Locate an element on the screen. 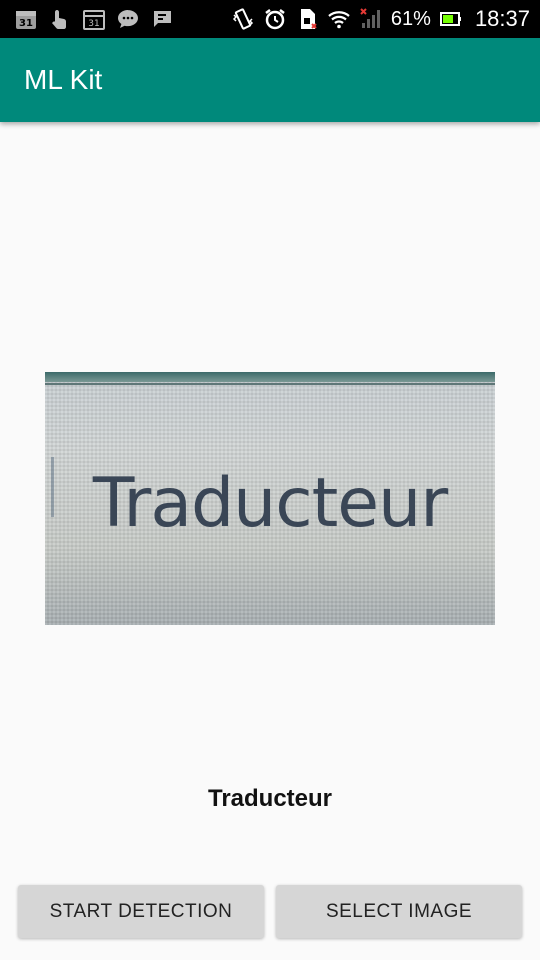 This screenshot has width=540, height=960. calendar-31-icon: 31 is located at coordinates (26, 19).